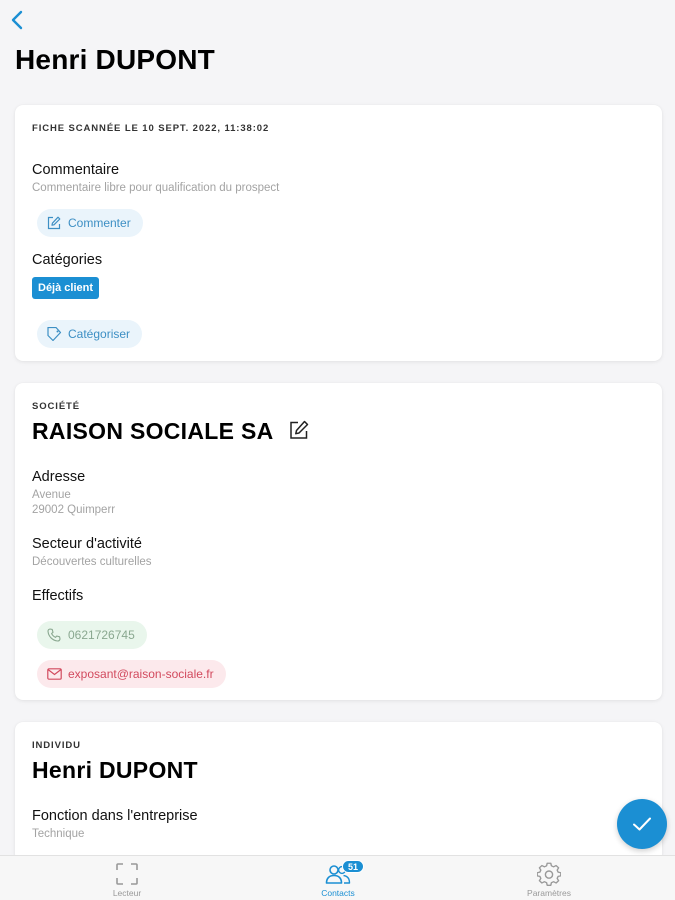  Describe the element at coordinates (353, 866) in the screenshot. I see `contacts-count-badge: 51` at that location.